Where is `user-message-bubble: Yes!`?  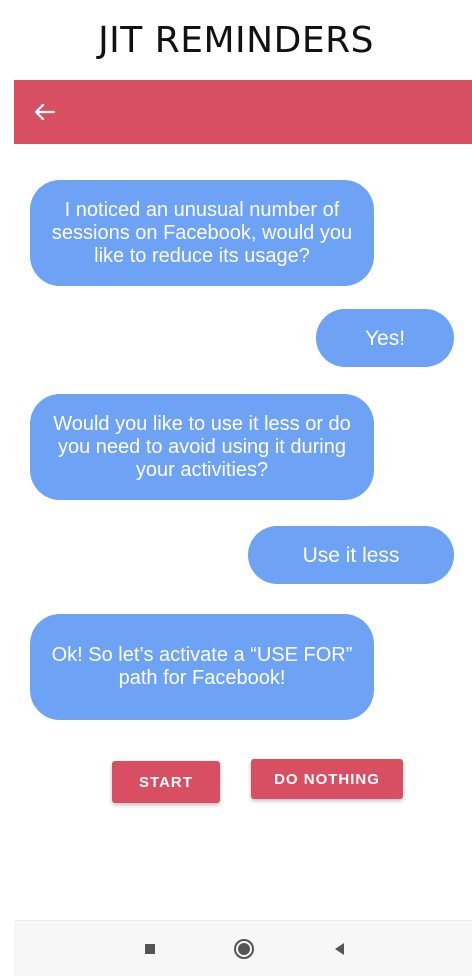
user-message-bubble: Yes! is located at coordinates (385, 338).